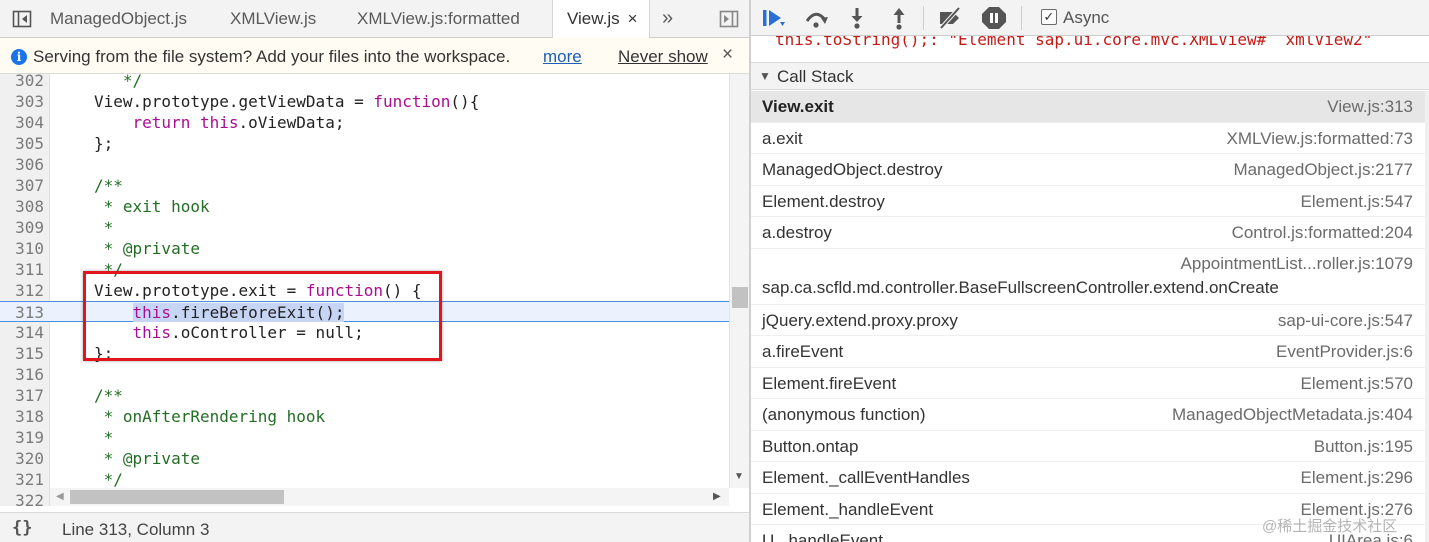  I want to click on pretty-print-button: {}, so click(22, 528).